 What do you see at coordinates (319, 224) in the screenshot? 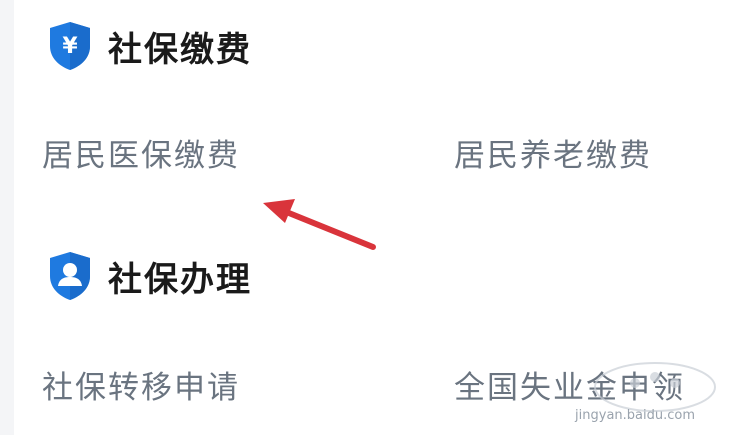
I see `annotation-arrow` at bounding box center [319, 224].